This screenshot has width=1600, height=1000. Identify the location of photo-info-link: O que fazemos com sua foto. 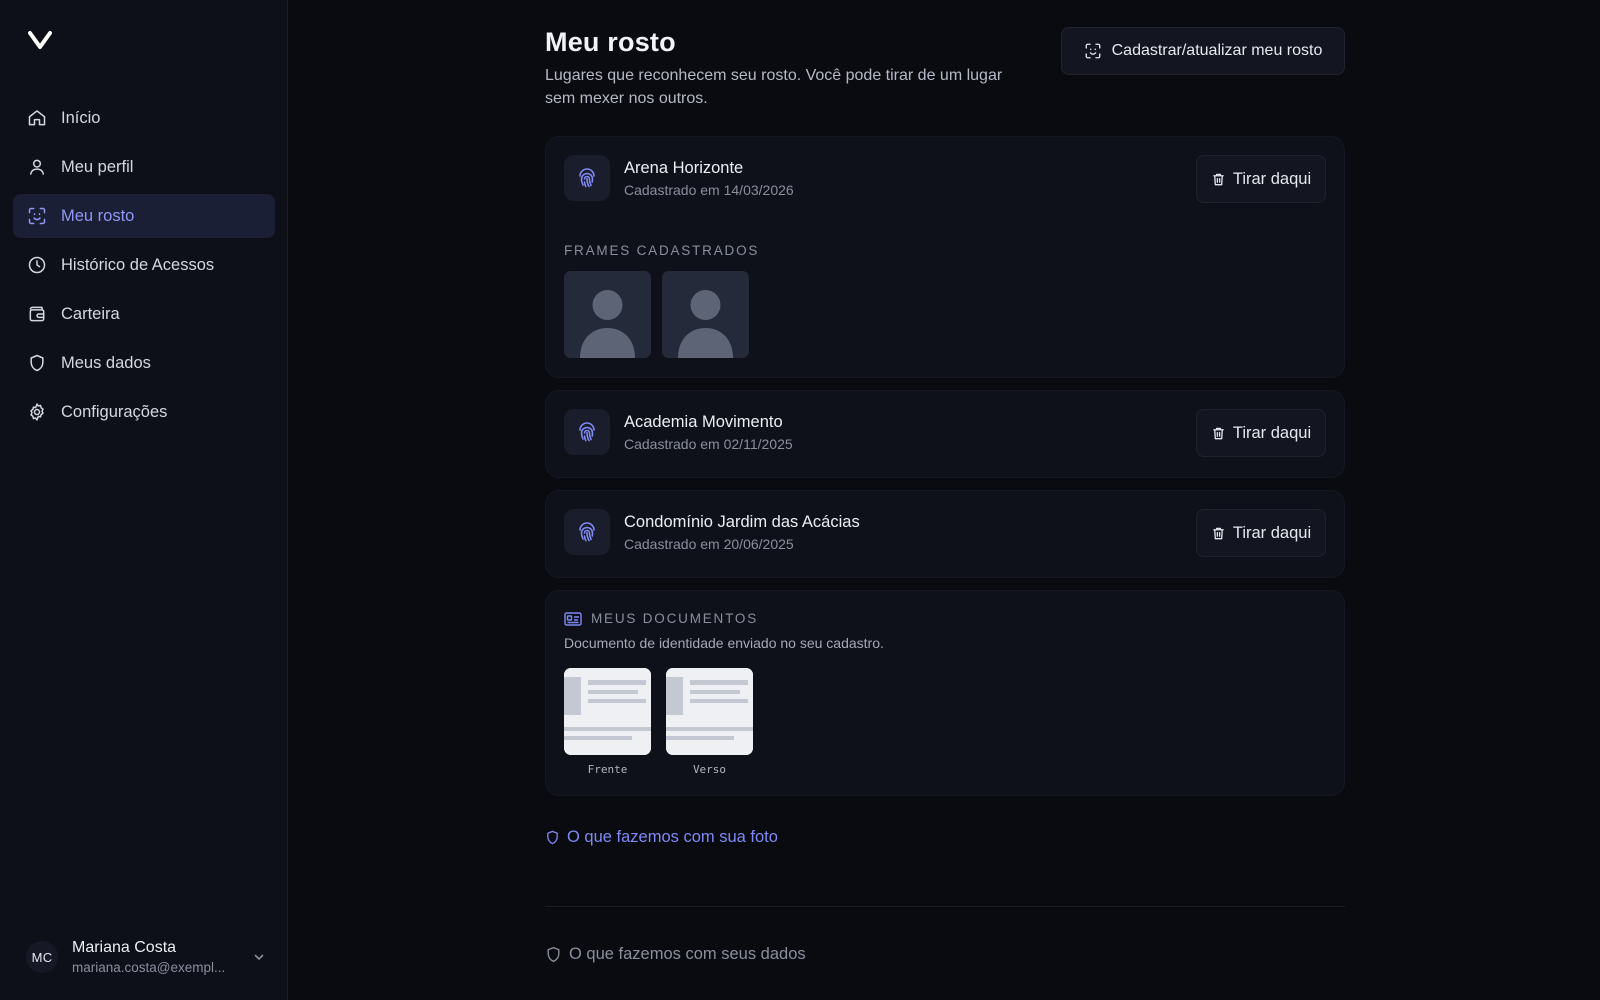
(661, 837).